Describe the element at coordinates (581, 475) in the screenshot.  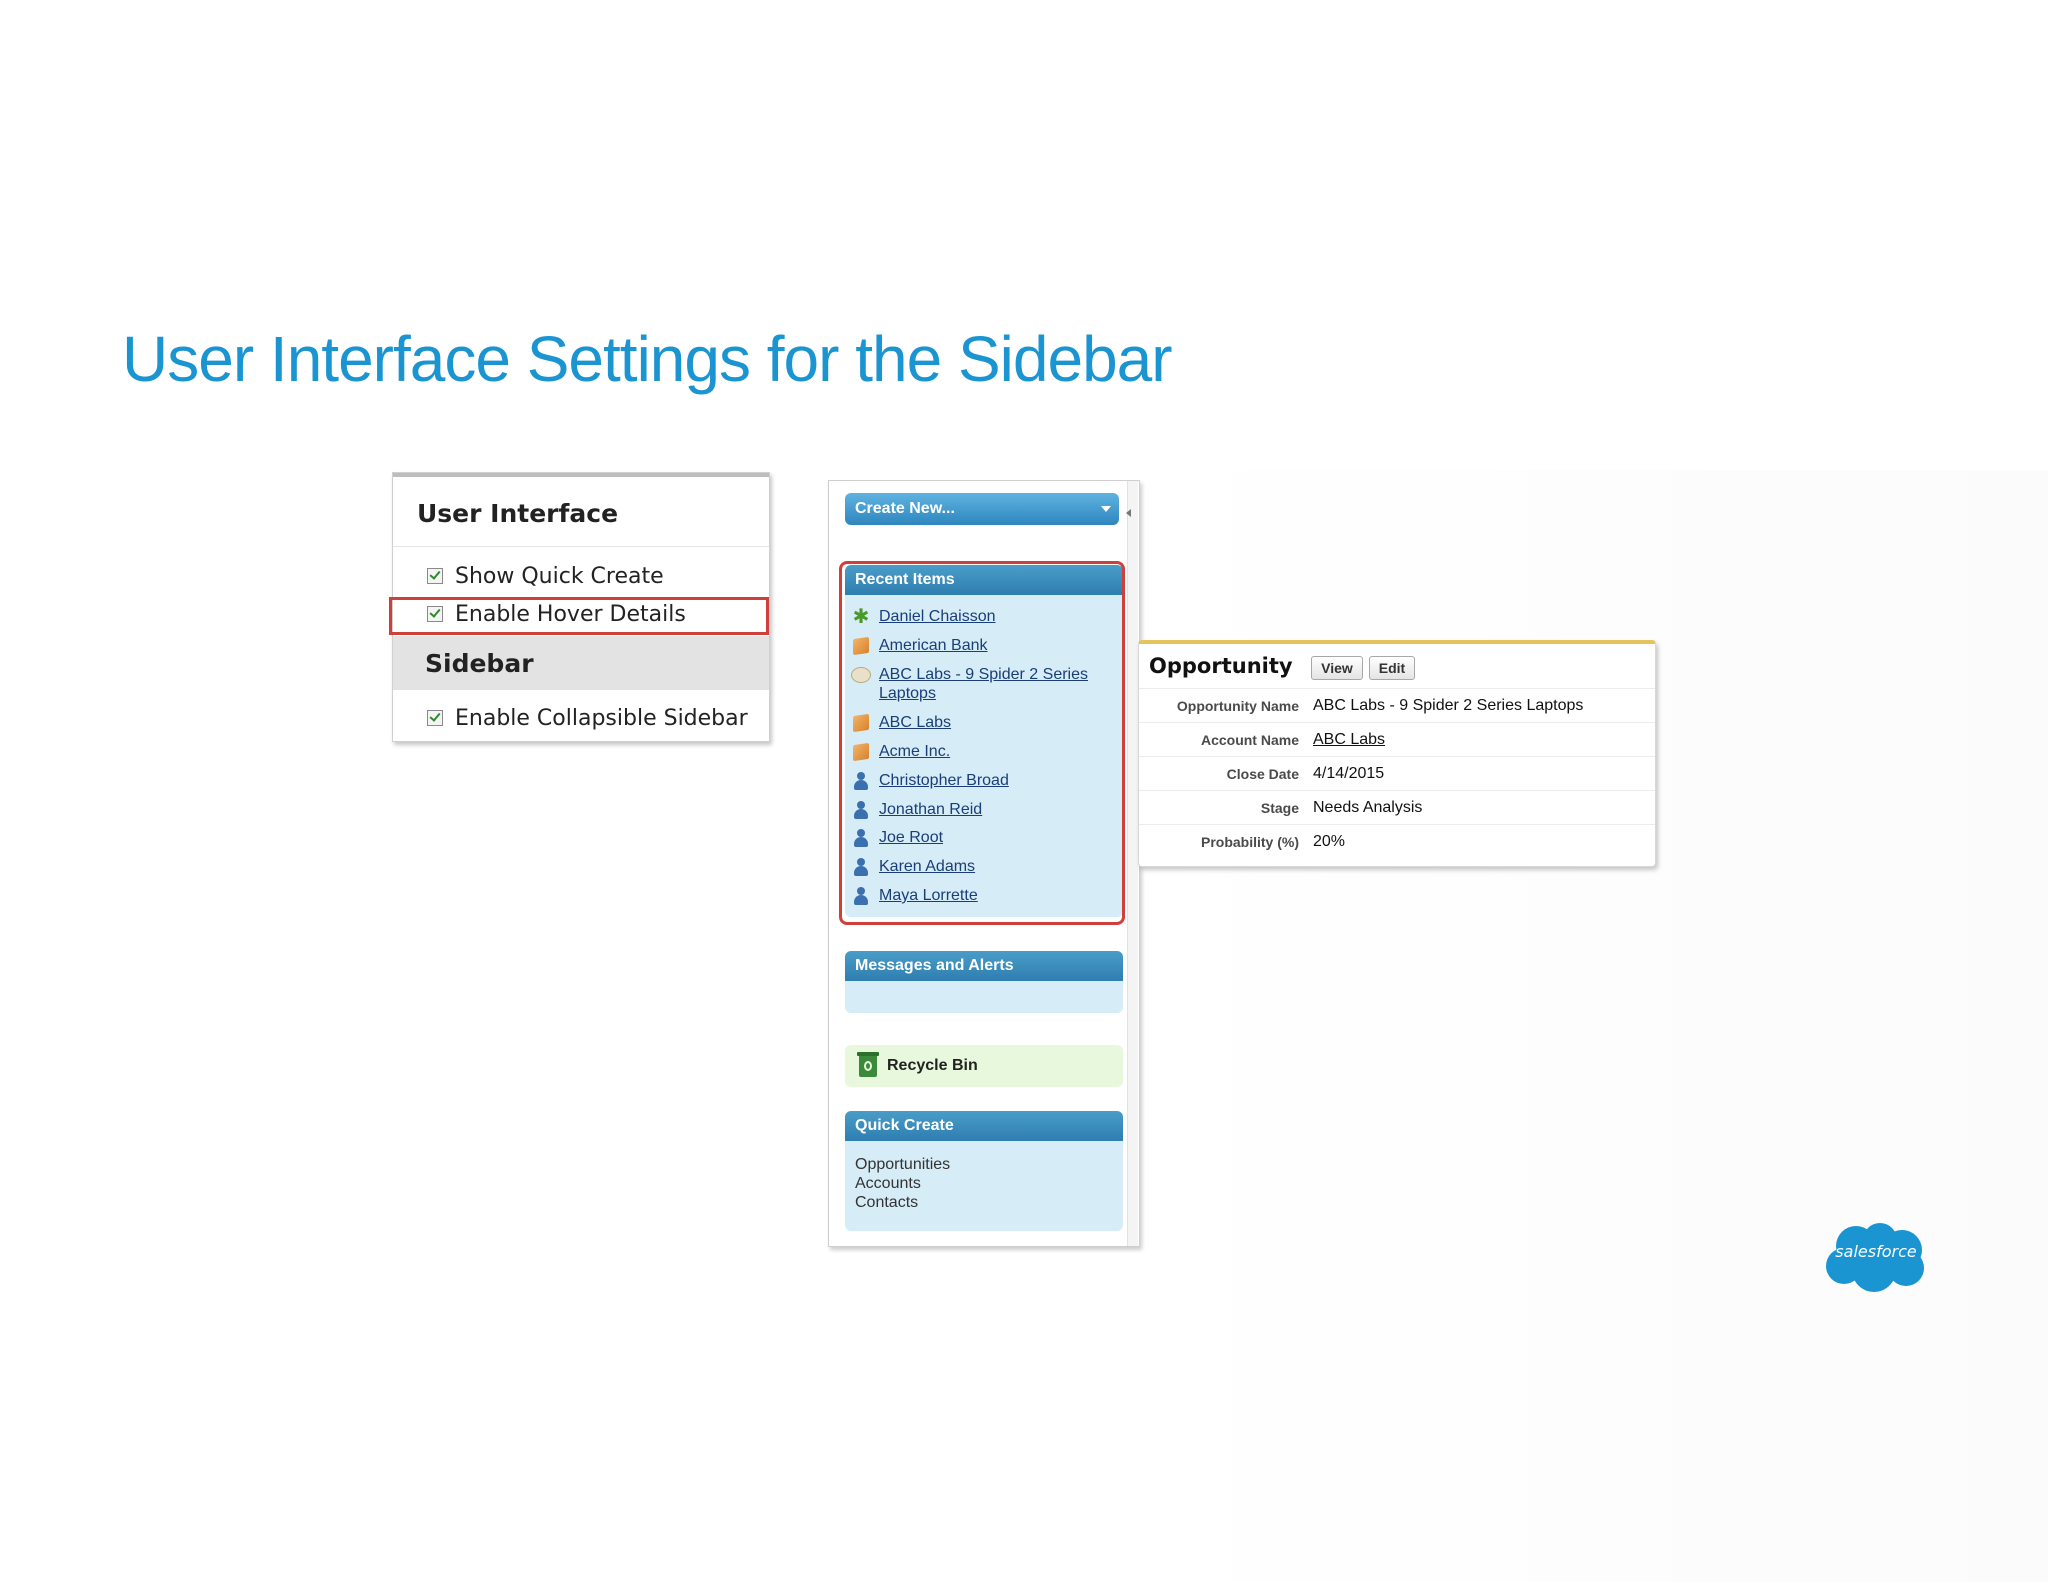
I see `panel-top-border` at that location.